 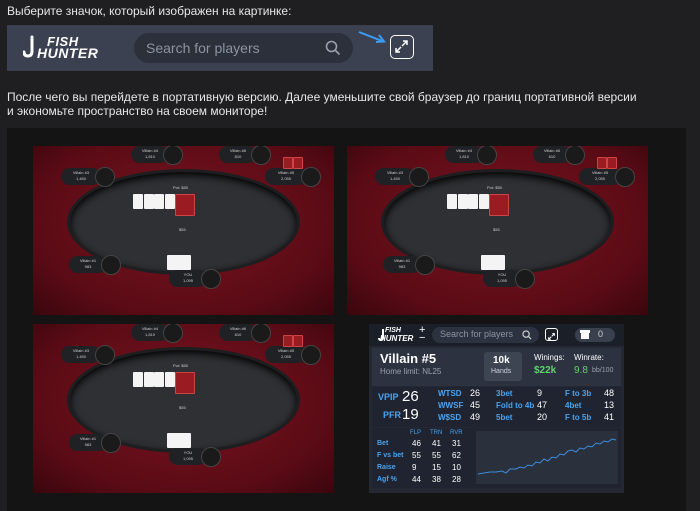 What do you see at coordinates (411, 371) in the screenshot?
I see `hud-home-limit: Home limit: NL25` at bounding box center [411, 371].